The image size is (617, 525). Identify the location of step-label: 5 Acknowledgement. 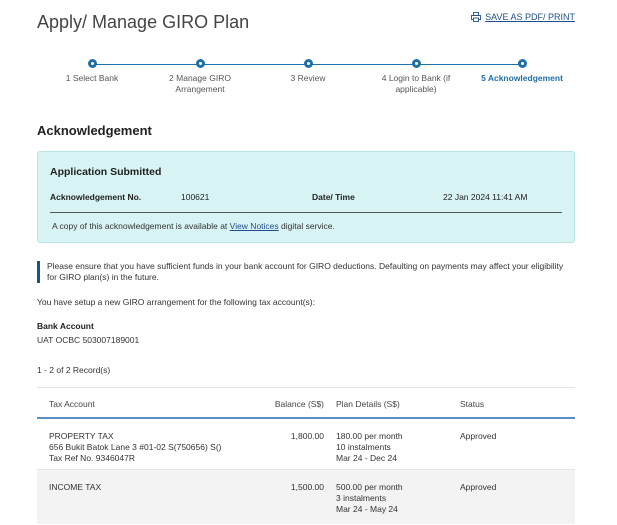
(522, 78).